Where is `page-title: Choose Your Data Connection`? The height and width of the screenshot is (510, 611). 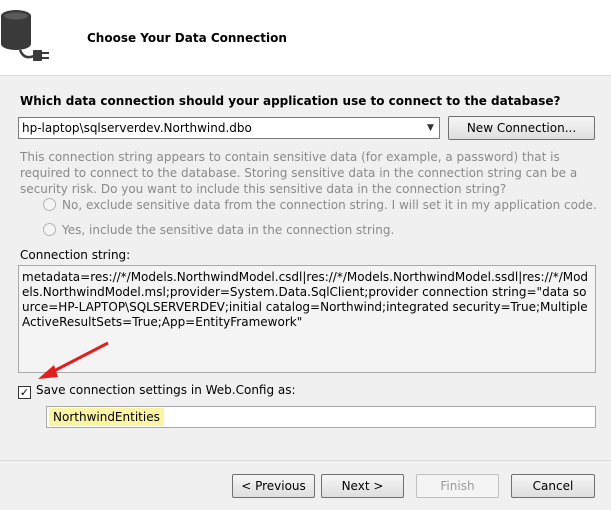
page-title: Choose Your Data Connection is located at coordinates (187, 38).